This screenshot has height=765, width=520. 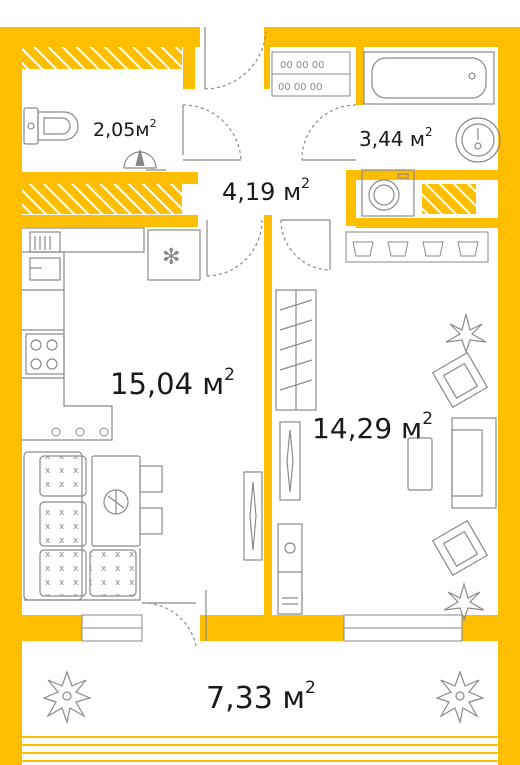 What do you see at coordinates (372, 427) in the screenshot?
I see `room-area-living: 14,29 м2` at bounding box center [372, 427].